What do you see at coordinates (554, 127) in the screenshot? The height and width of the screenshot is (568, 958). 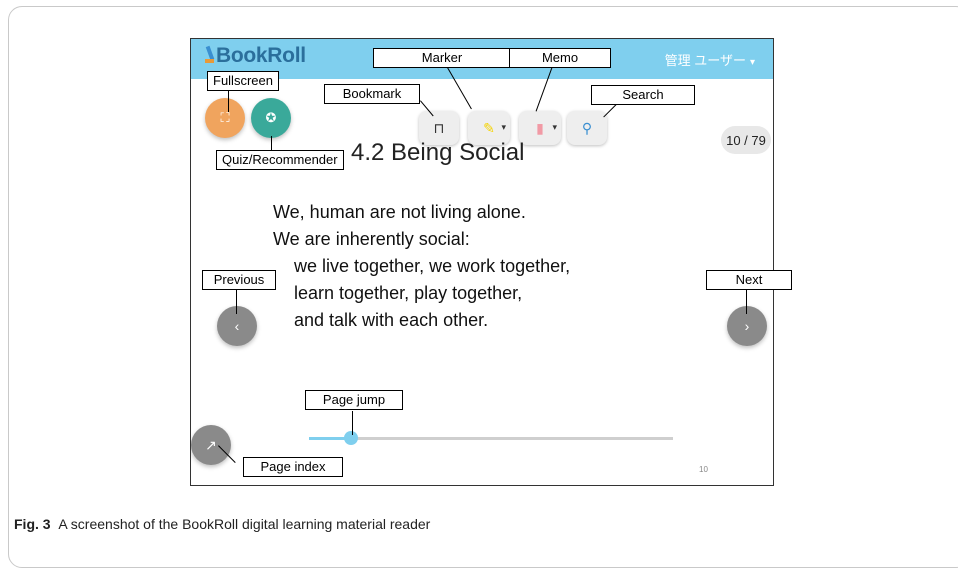 I see `memo-dropdown-icon: ▾` at bounding box center [554, 127].